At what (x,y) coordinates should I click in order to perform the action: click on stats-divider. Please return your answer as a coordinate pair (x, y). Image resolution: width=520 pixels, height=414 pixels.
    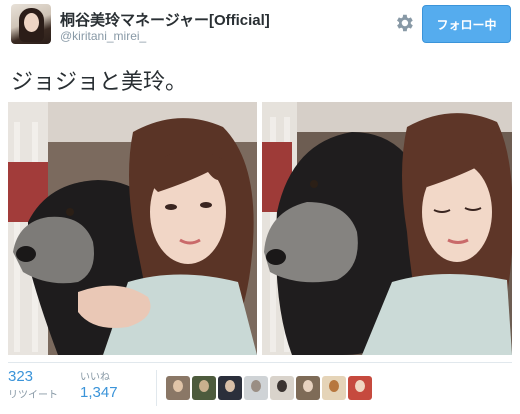
    Looking at the image, I should click on (260, 362).